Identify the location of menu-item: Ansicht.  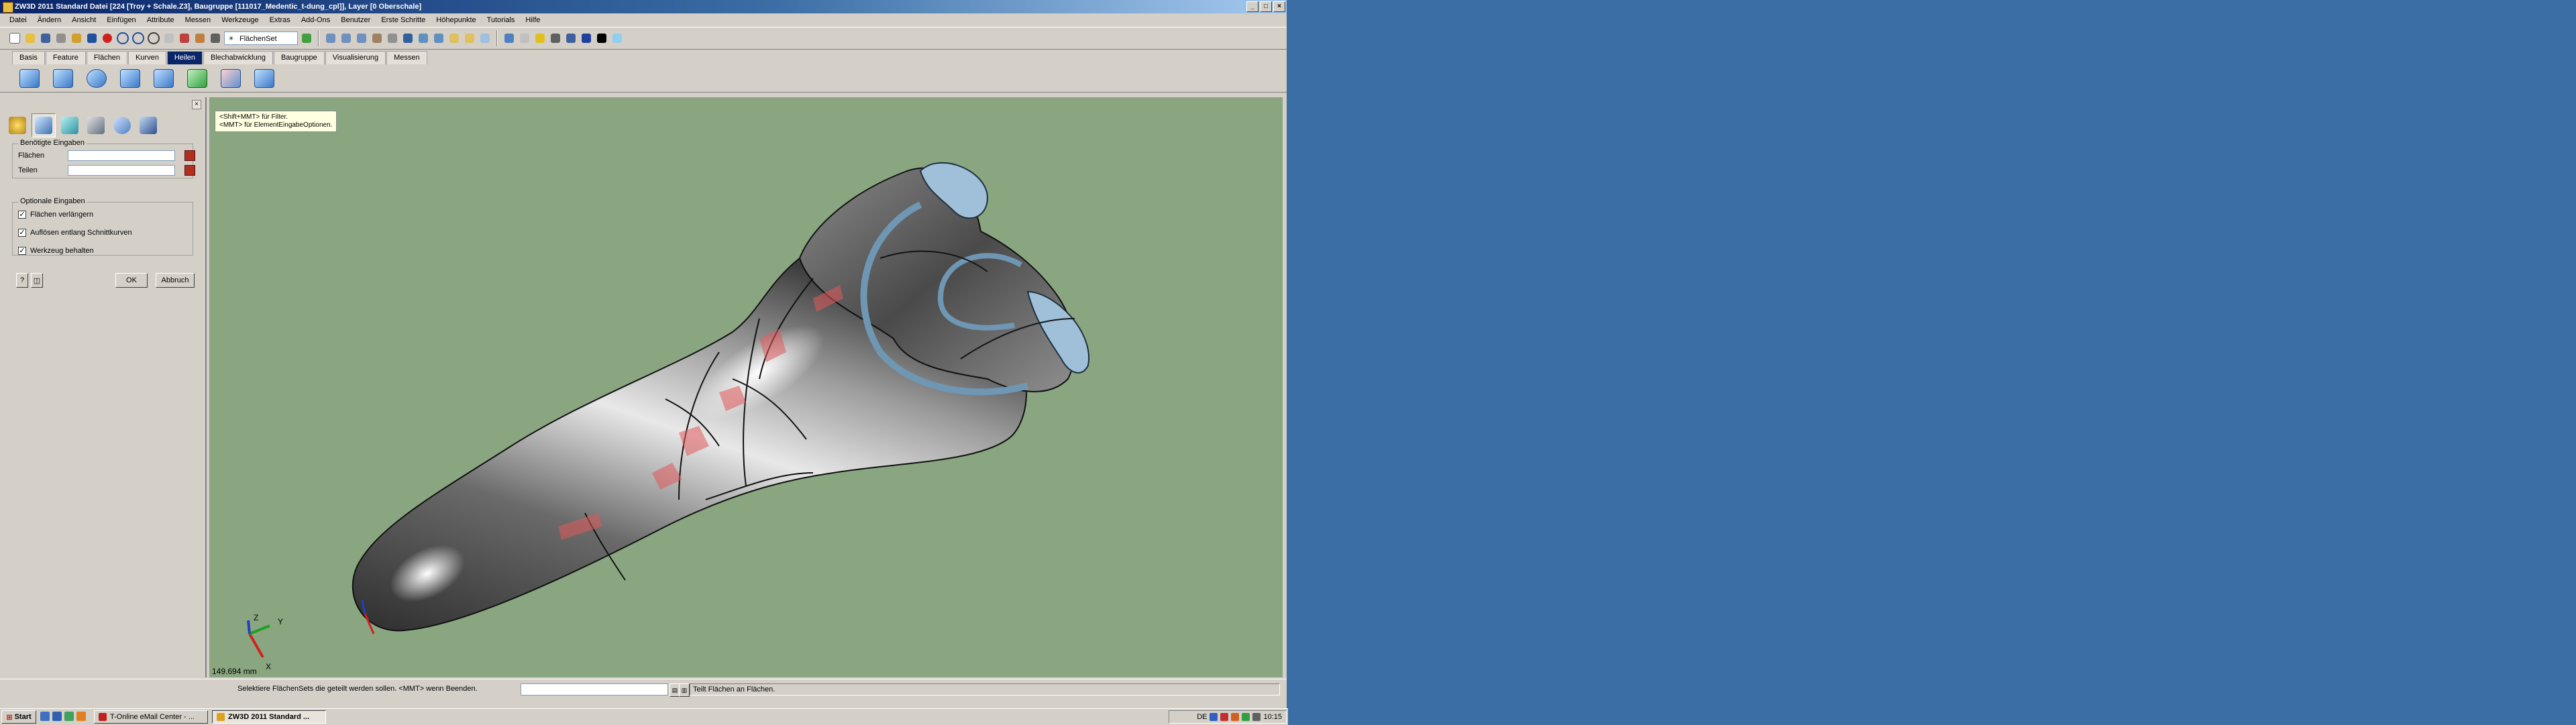
(83, 20).